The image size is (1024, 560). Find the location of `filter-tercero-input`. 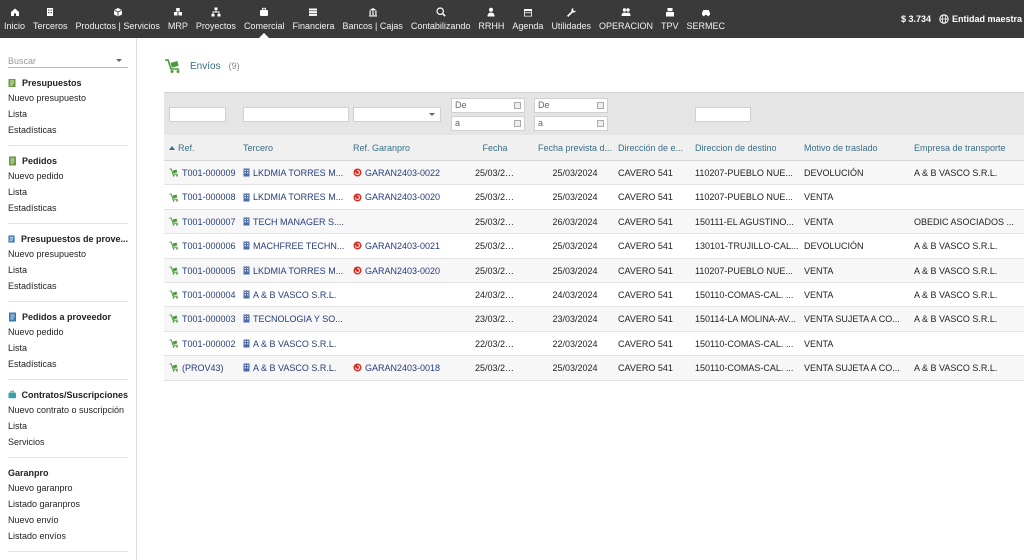

filter-tercero-input is located at coordinates (296, 114).